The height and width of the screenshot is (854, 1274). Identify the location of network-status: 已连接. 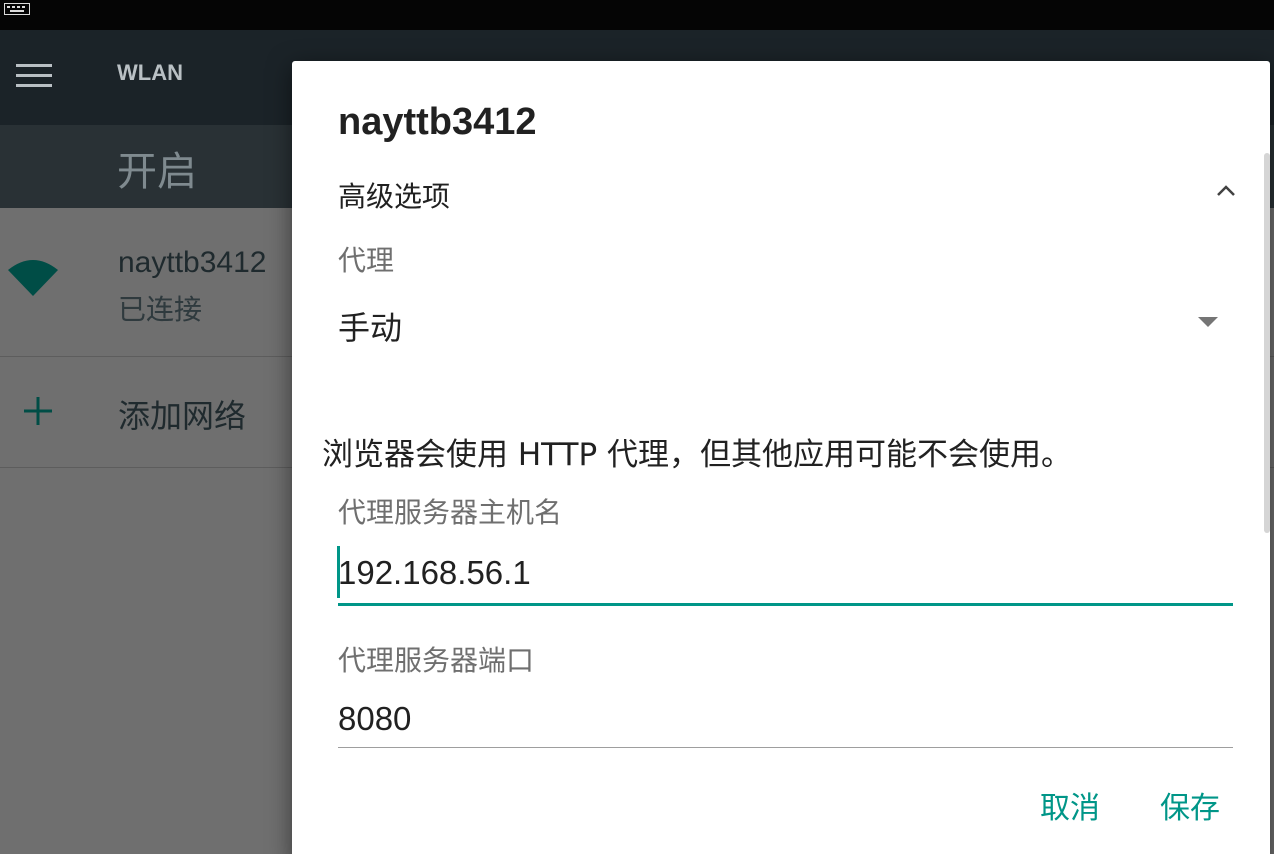
(160, 309).